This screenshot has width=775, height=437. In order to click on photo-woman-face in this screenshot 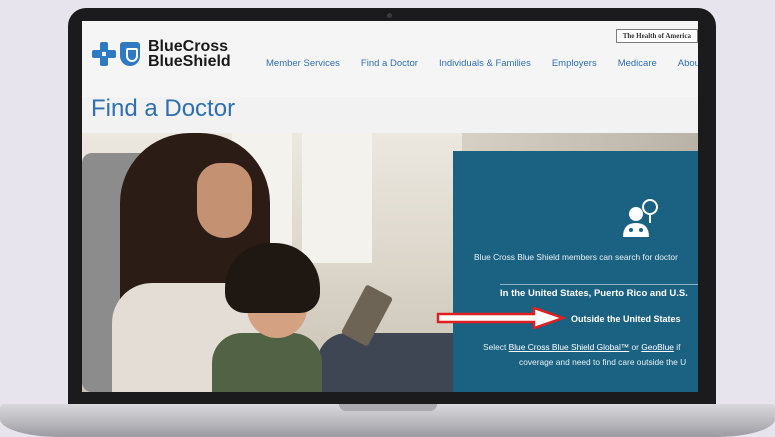, I will do `click(224, 200)`.